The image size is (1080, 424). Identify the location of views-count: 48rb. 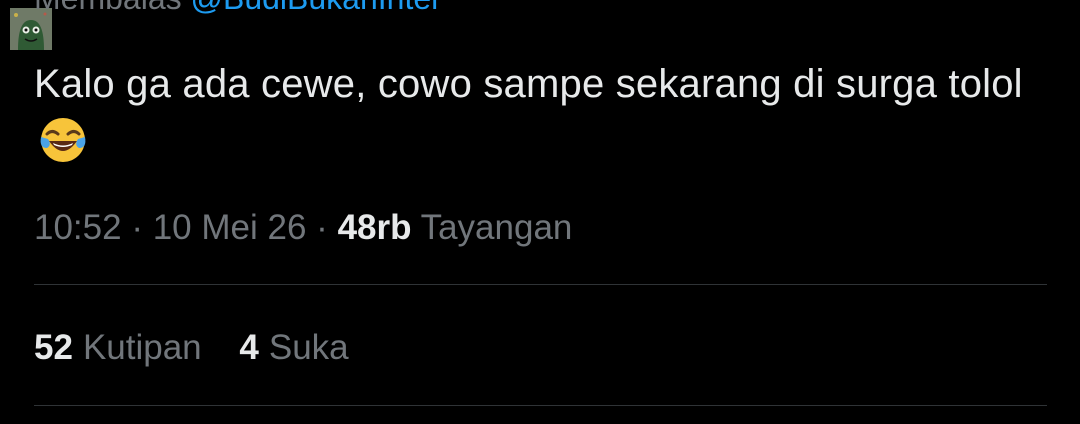
(374, 227).